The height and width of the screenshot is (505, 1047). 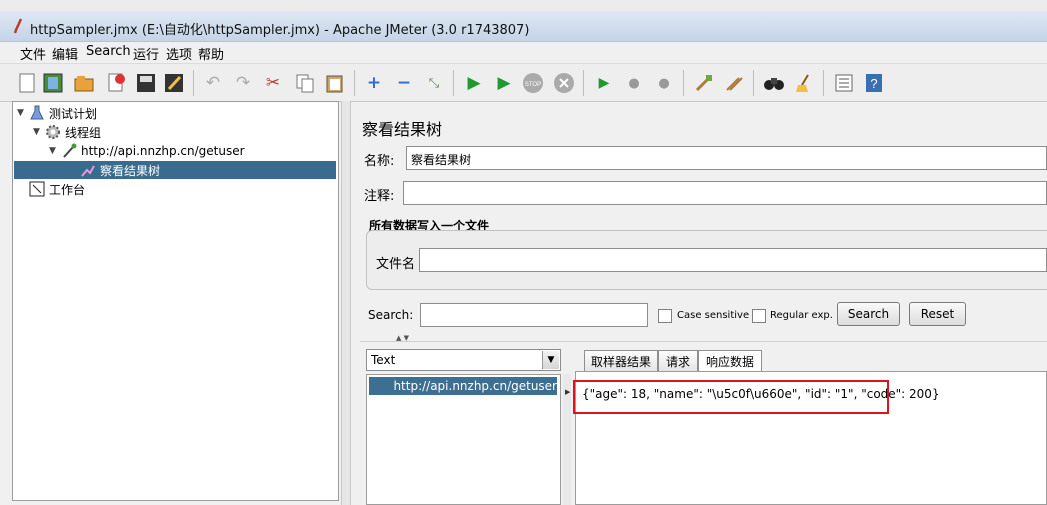 I want to click on function-list-icon, so click(x=844, y=83).